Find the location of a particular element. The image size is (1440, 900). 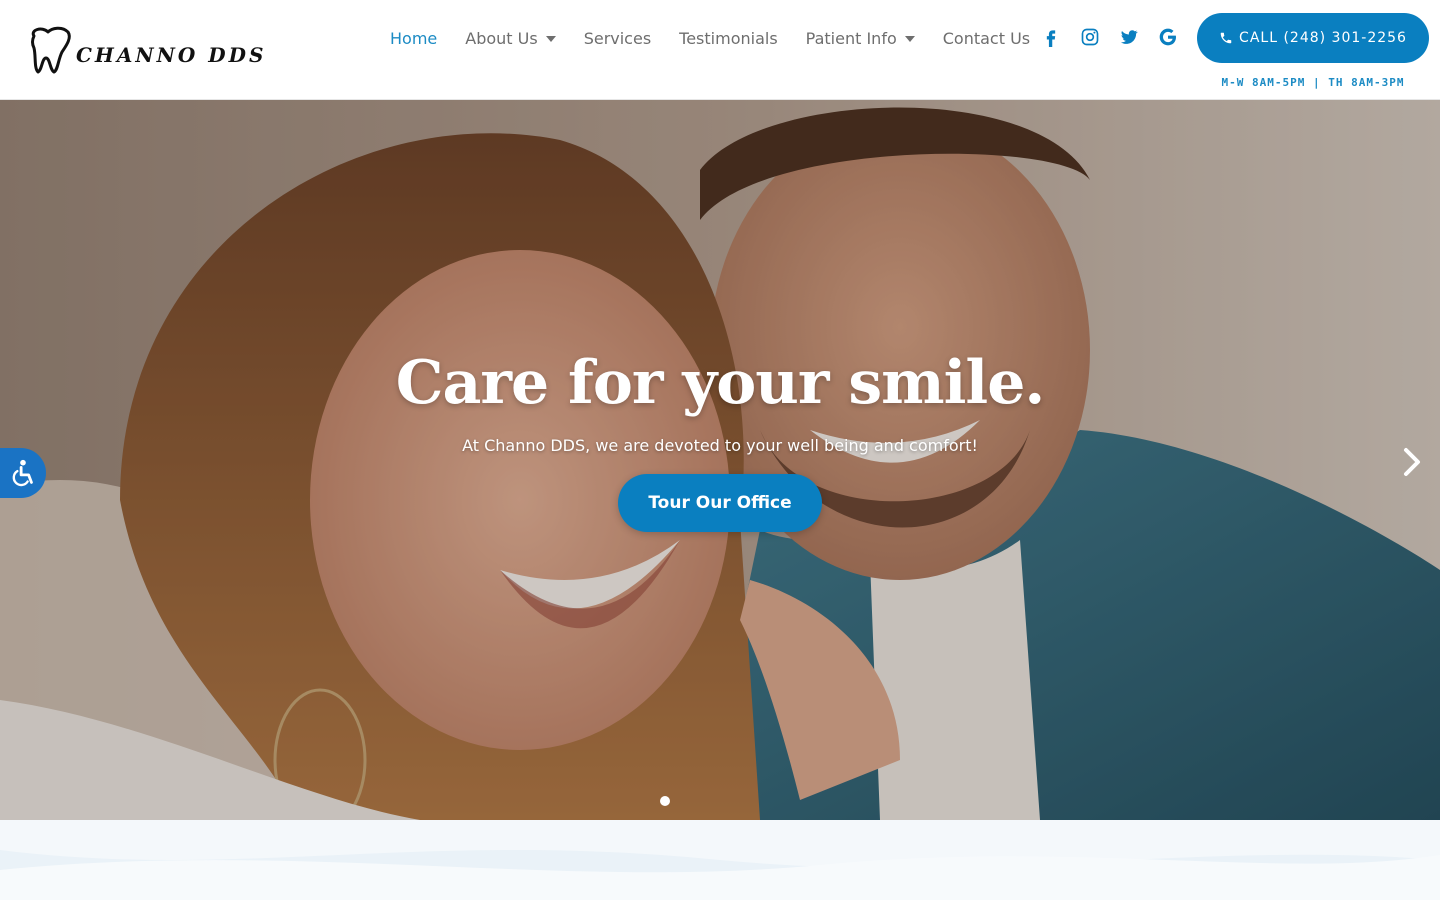

slider-dot is located at coordinates (665, 801).